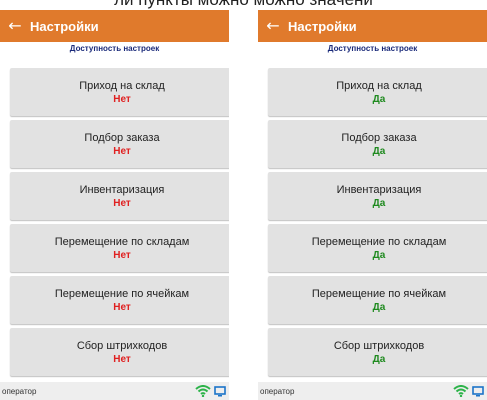 This screenshot has width=487, height=400. I want to click on setting-item-barcode-collection: Сбор штрихкодов Да, so click(377, 352).